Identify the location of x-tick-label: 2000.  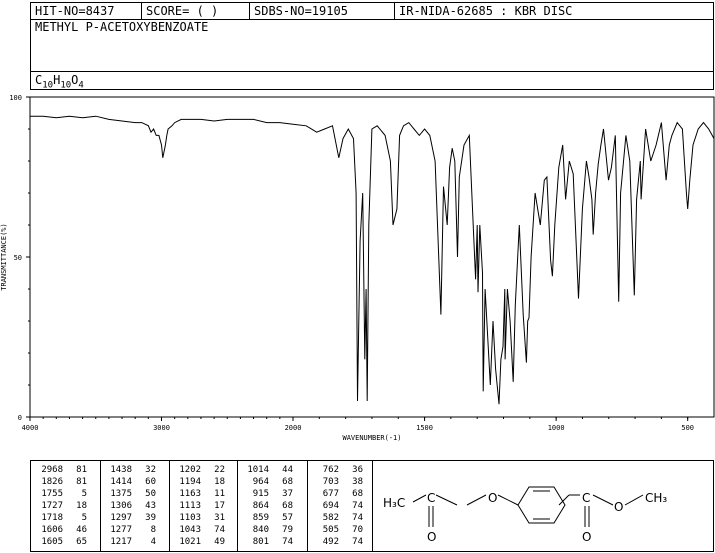
(293, 428).